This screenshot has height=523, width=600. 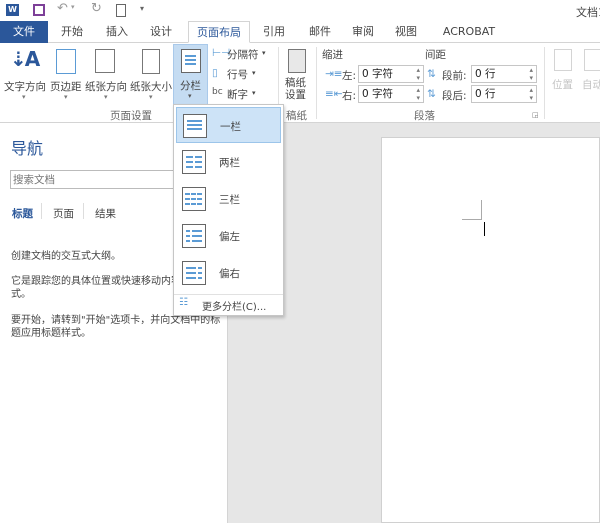 What do you see at coordinates (215, 73) in the screenshot?
I see `line-numbers-icon: ▯` at bounding box center [215, 73].